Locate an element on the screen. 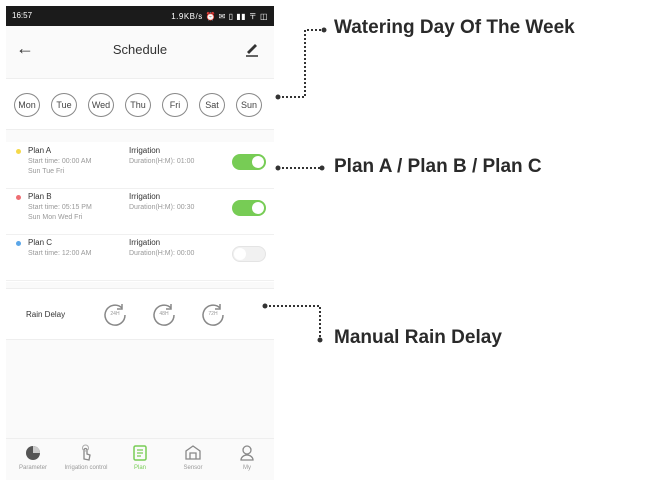 This screenshot has width=666, height=483. annotation-watering-days: Watering Day Of The Week is located at coordinates (454, 27).